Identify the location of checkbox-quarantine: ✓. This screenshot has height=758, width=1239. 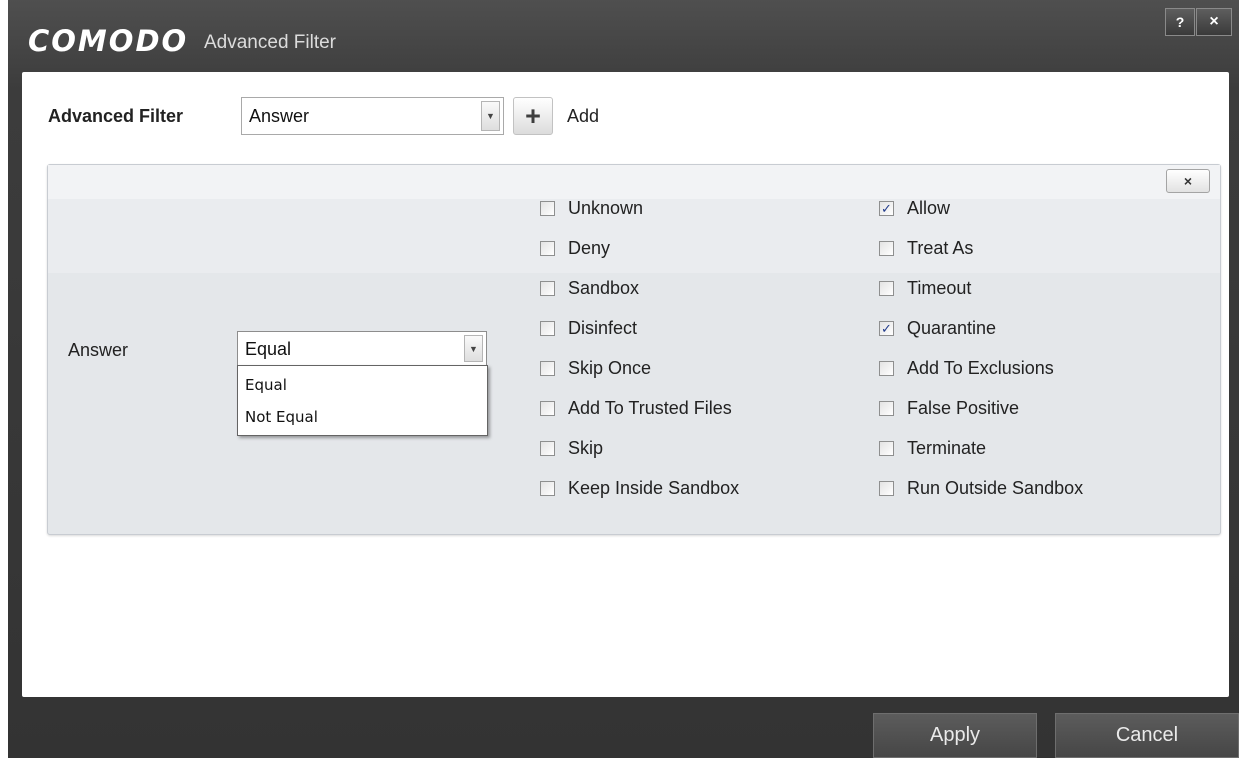
(886, 328).